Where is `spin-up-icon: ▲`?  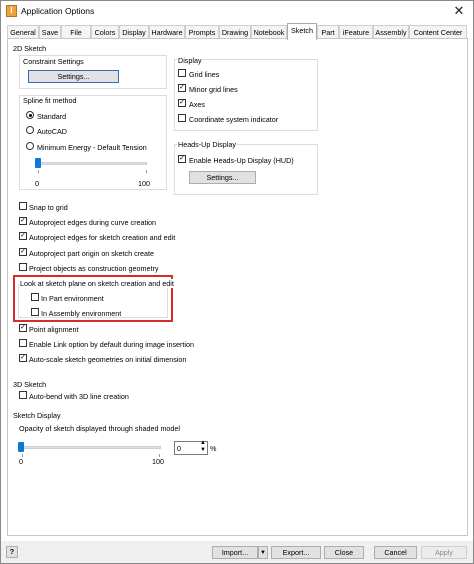 spin-up-icon: ▲ is located at coordinates (203, 443).